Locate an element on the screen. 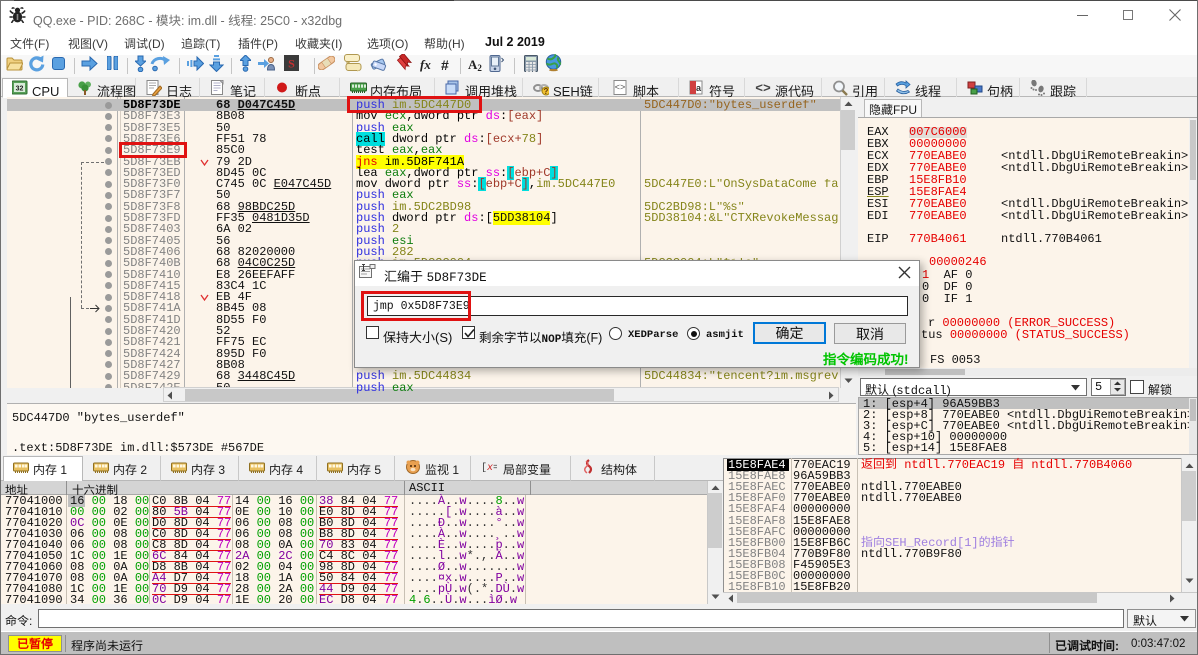 The image size is (1198, 655). svg-text: 32 is located at coordinates (20, 89).